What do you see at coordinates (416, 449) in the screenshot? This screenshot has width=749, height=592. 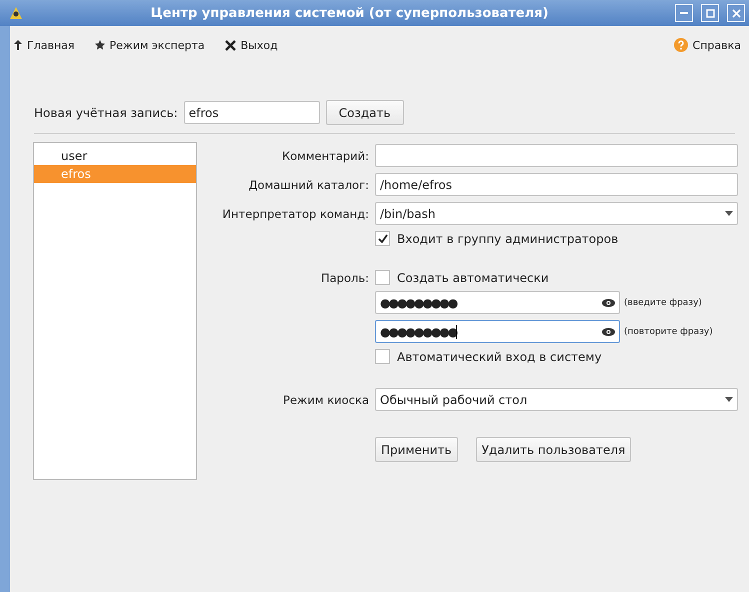 I see `action-button: Применить` at bounding box center [416, 449].